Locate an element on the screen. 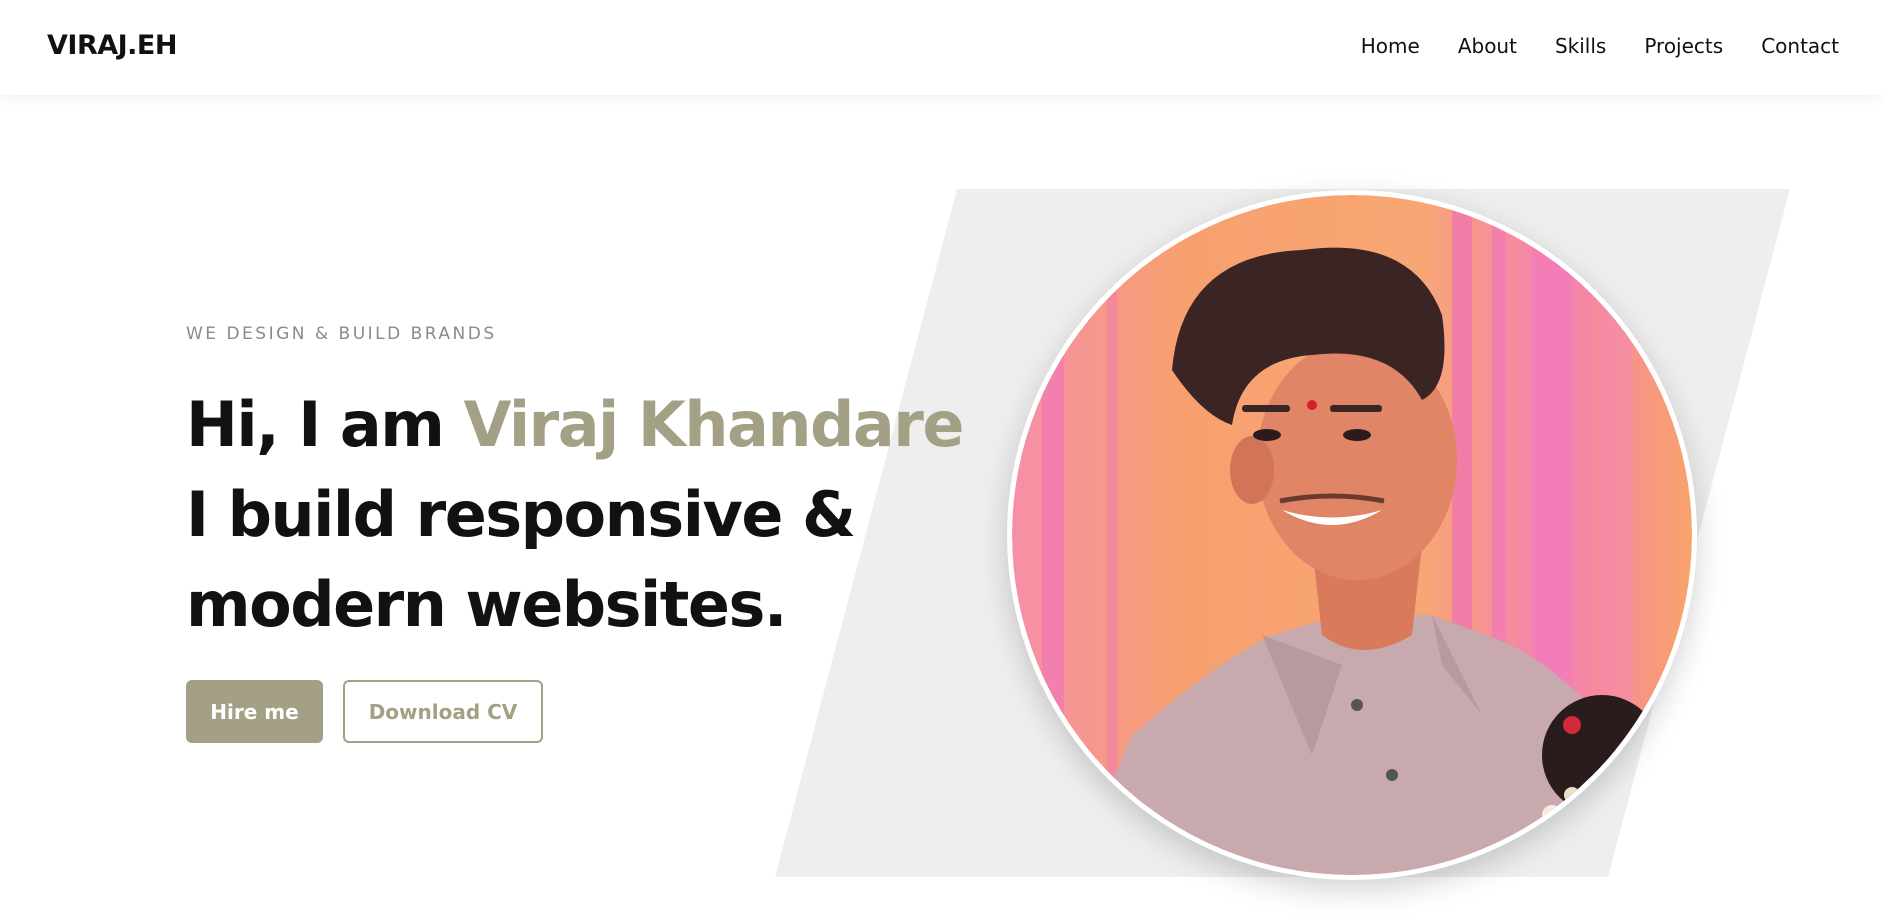 The width and height of the screenshot is (1883, 919). hero-tagline: WE DESIGN & BUILD BRANDS is located at coordinates (341, 334).